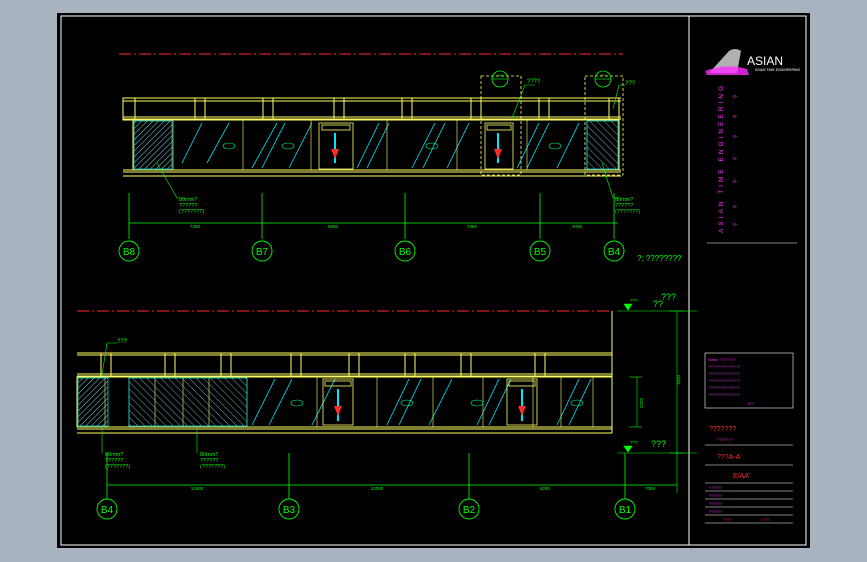 The width and height of the screenshot is (867, 562). I want to click on level-top-2: ??, so click(658, 304).